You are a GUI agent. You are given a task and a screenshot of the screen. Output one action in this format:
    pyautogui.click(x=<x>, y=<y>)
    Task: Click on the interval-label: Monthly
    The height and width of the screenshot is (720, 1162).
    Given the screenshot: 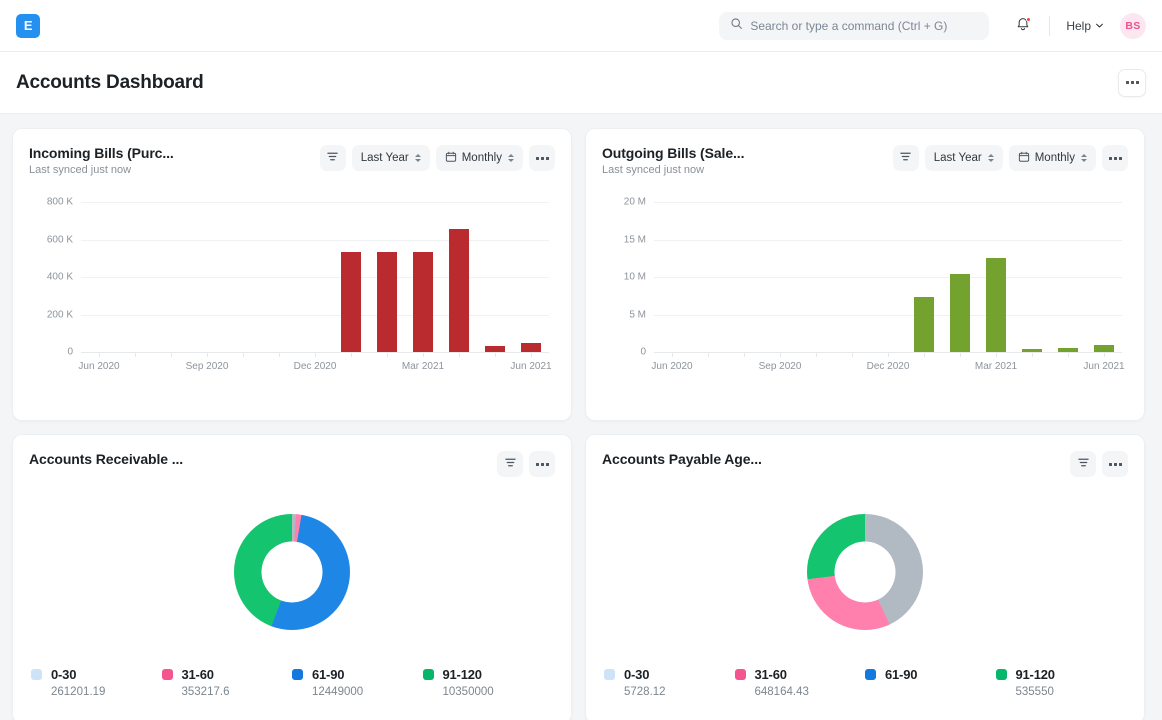 What is the action you would take?
    pyautogui.click(x=481, y=158)
    